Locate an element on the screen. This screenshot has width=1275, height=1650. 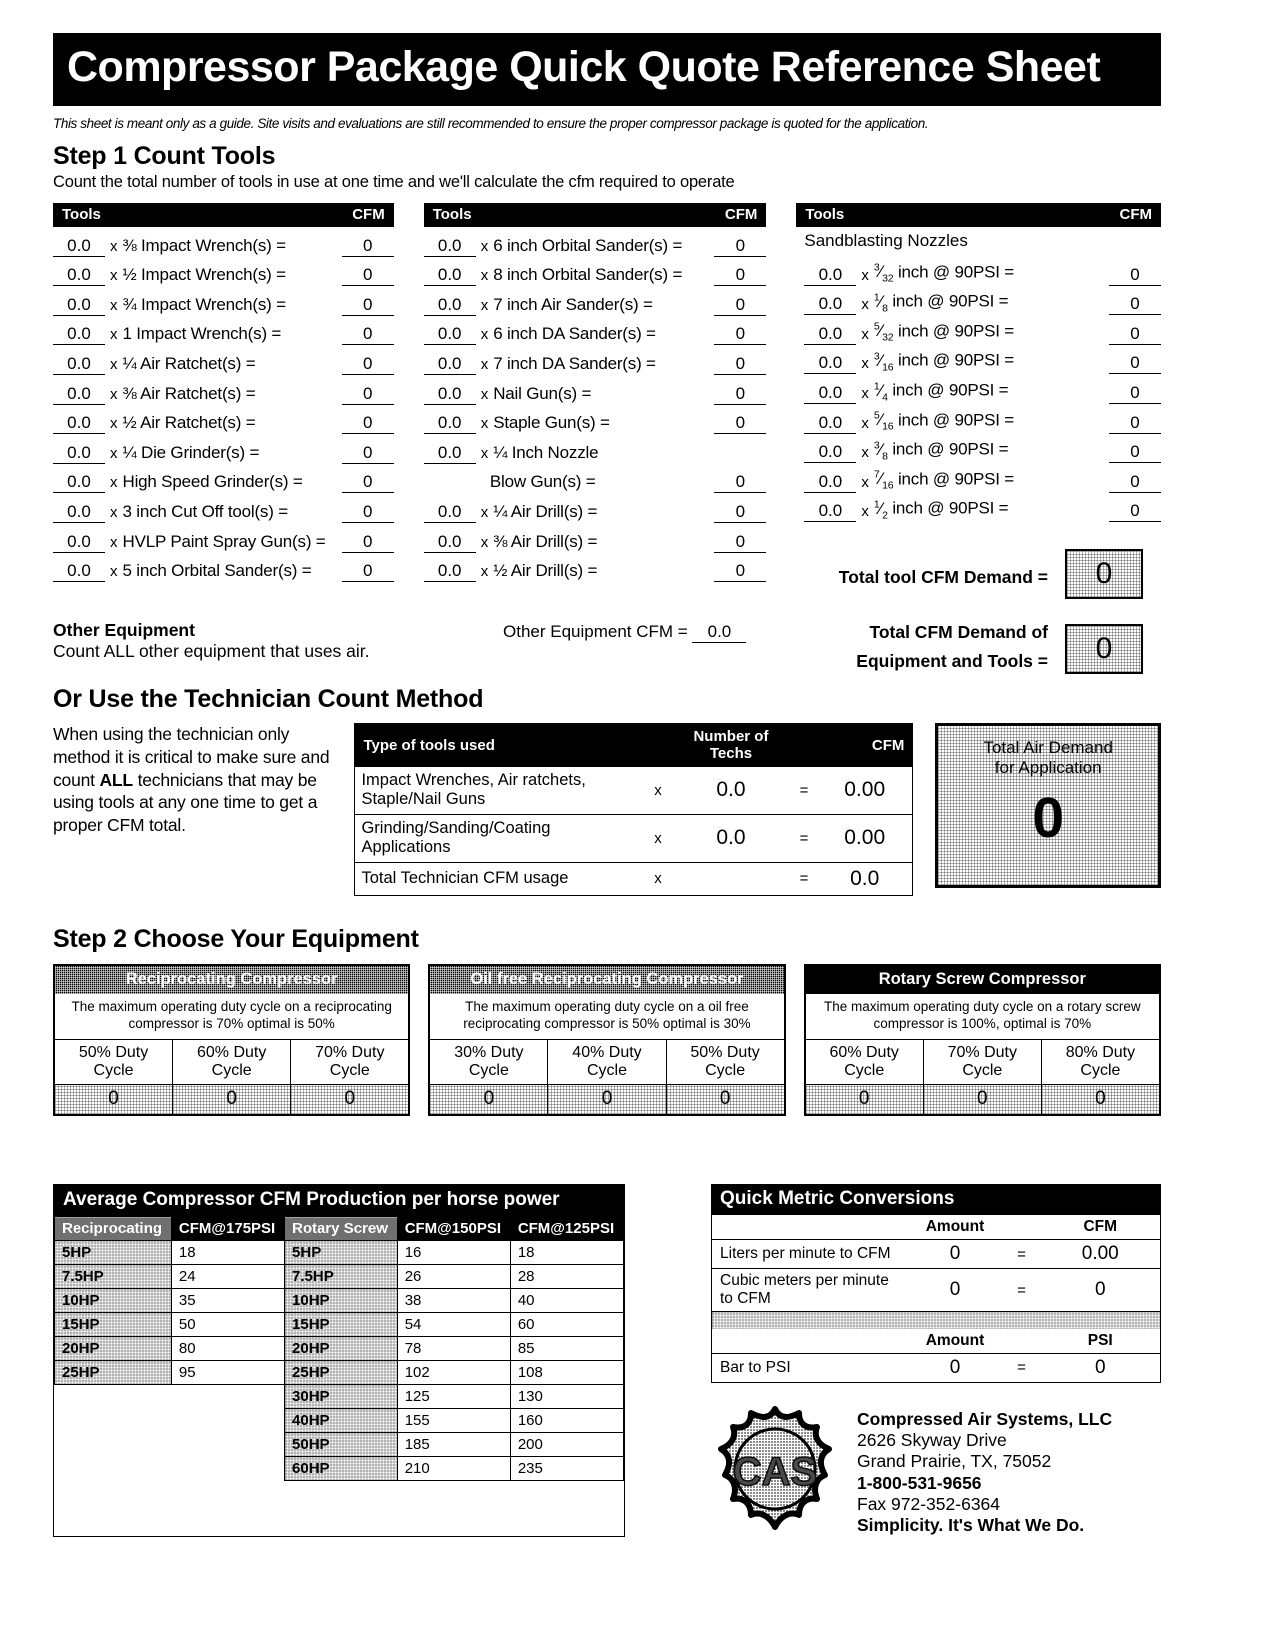
tool-c2-qty-input is located at coordinates (450, 492).